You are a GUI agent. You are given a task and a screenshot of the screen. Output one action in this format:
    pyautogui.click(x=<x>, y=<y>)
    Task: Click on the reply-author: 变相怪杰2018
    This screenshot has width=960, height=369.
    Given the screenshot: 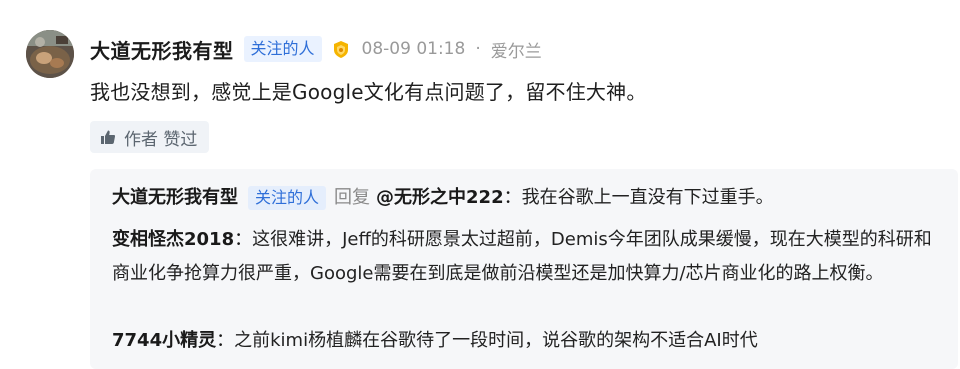 What is the action you would take?
    pyautogui.click(x=173, y=239)
    